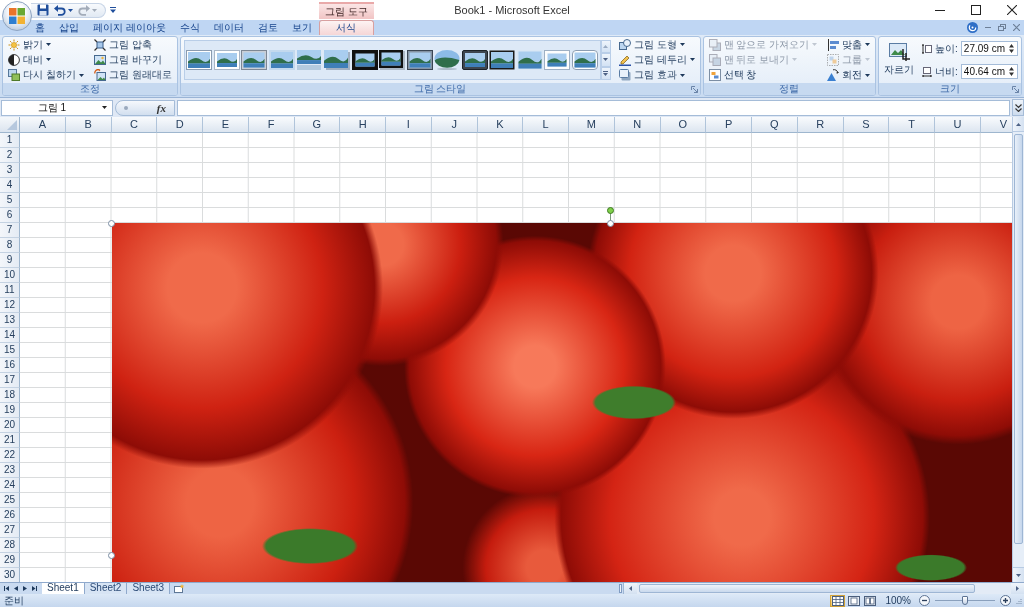  I want to click on row-header: 27, so click(10, 530).